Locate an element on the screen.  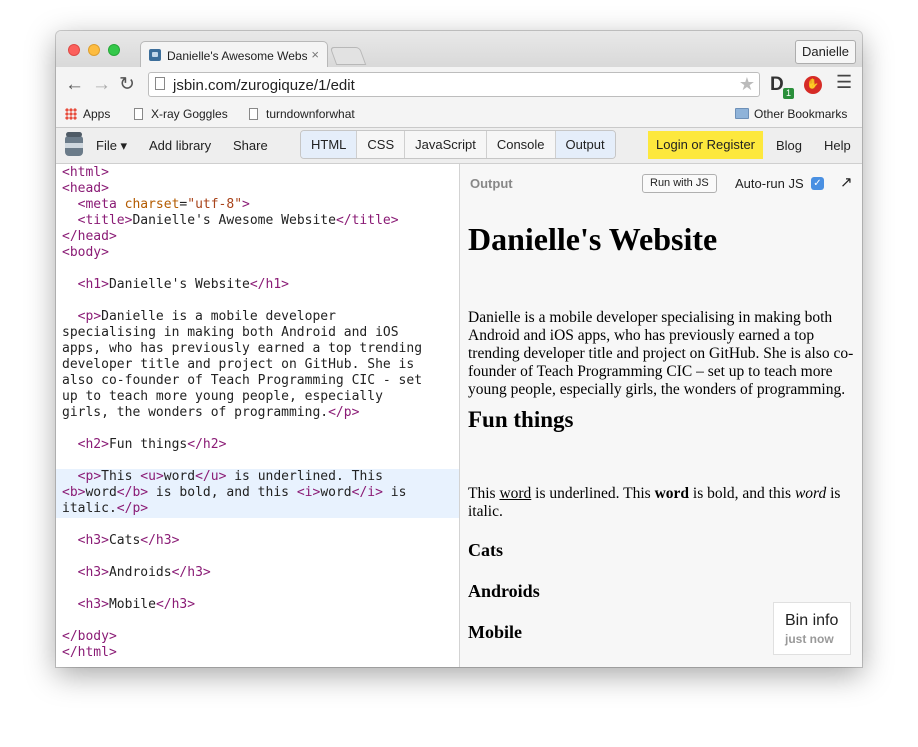
bin-info-panel: Bin info just now is located at coordinates (812, 628).